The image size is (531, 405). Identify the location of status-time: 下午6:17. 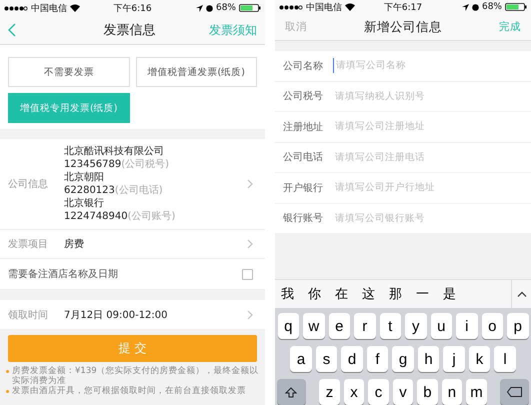
(403, 8).